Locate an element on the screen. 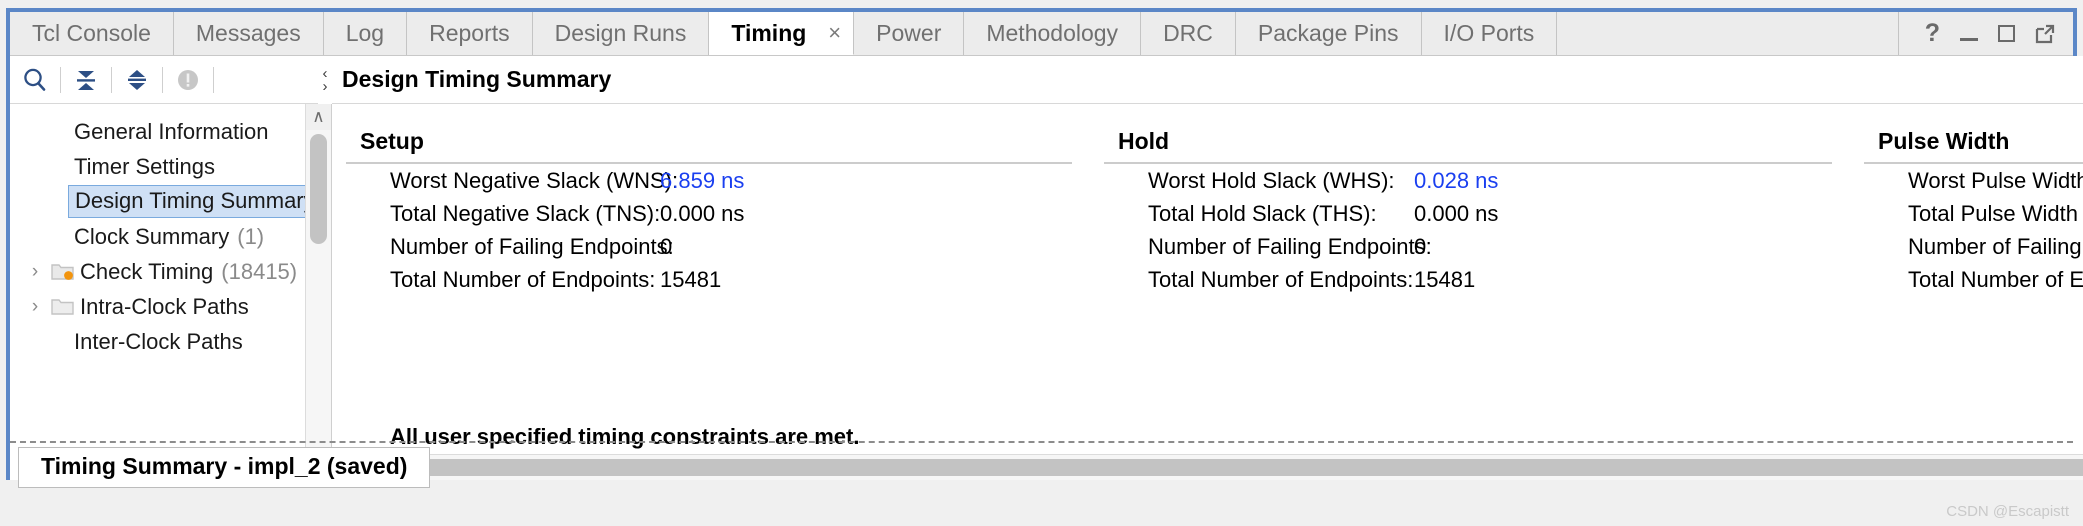 The width and height of the screenshot is (2083, 526). collapse-all-icon is located at coordinates (86, 80).